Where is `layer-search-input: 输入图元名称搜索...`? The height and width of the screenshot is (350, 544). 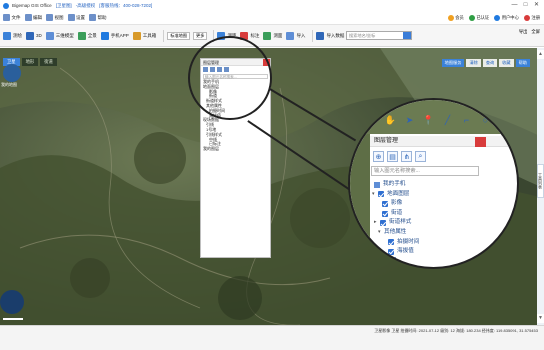
layer-search-input: 输入图元名称搜索... is located at coordinates (425, 171).